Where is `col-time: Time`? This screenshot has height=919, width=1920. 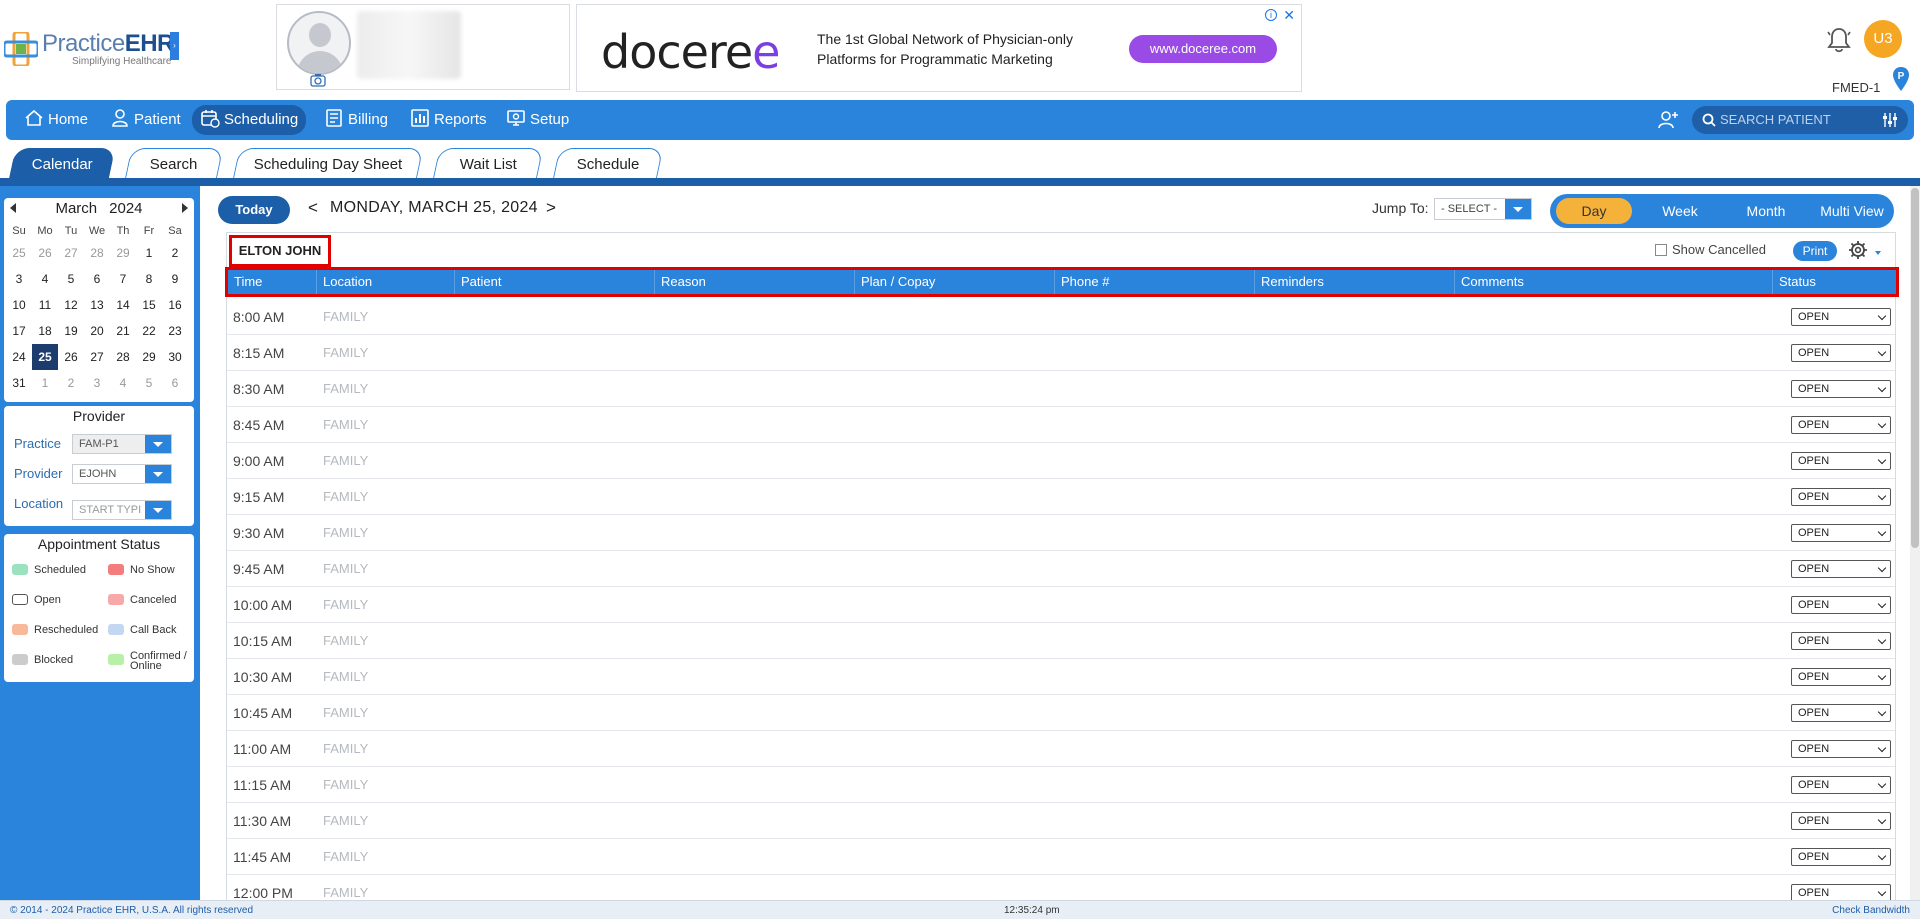
col-time: Time is located at coordinates (272, 282).